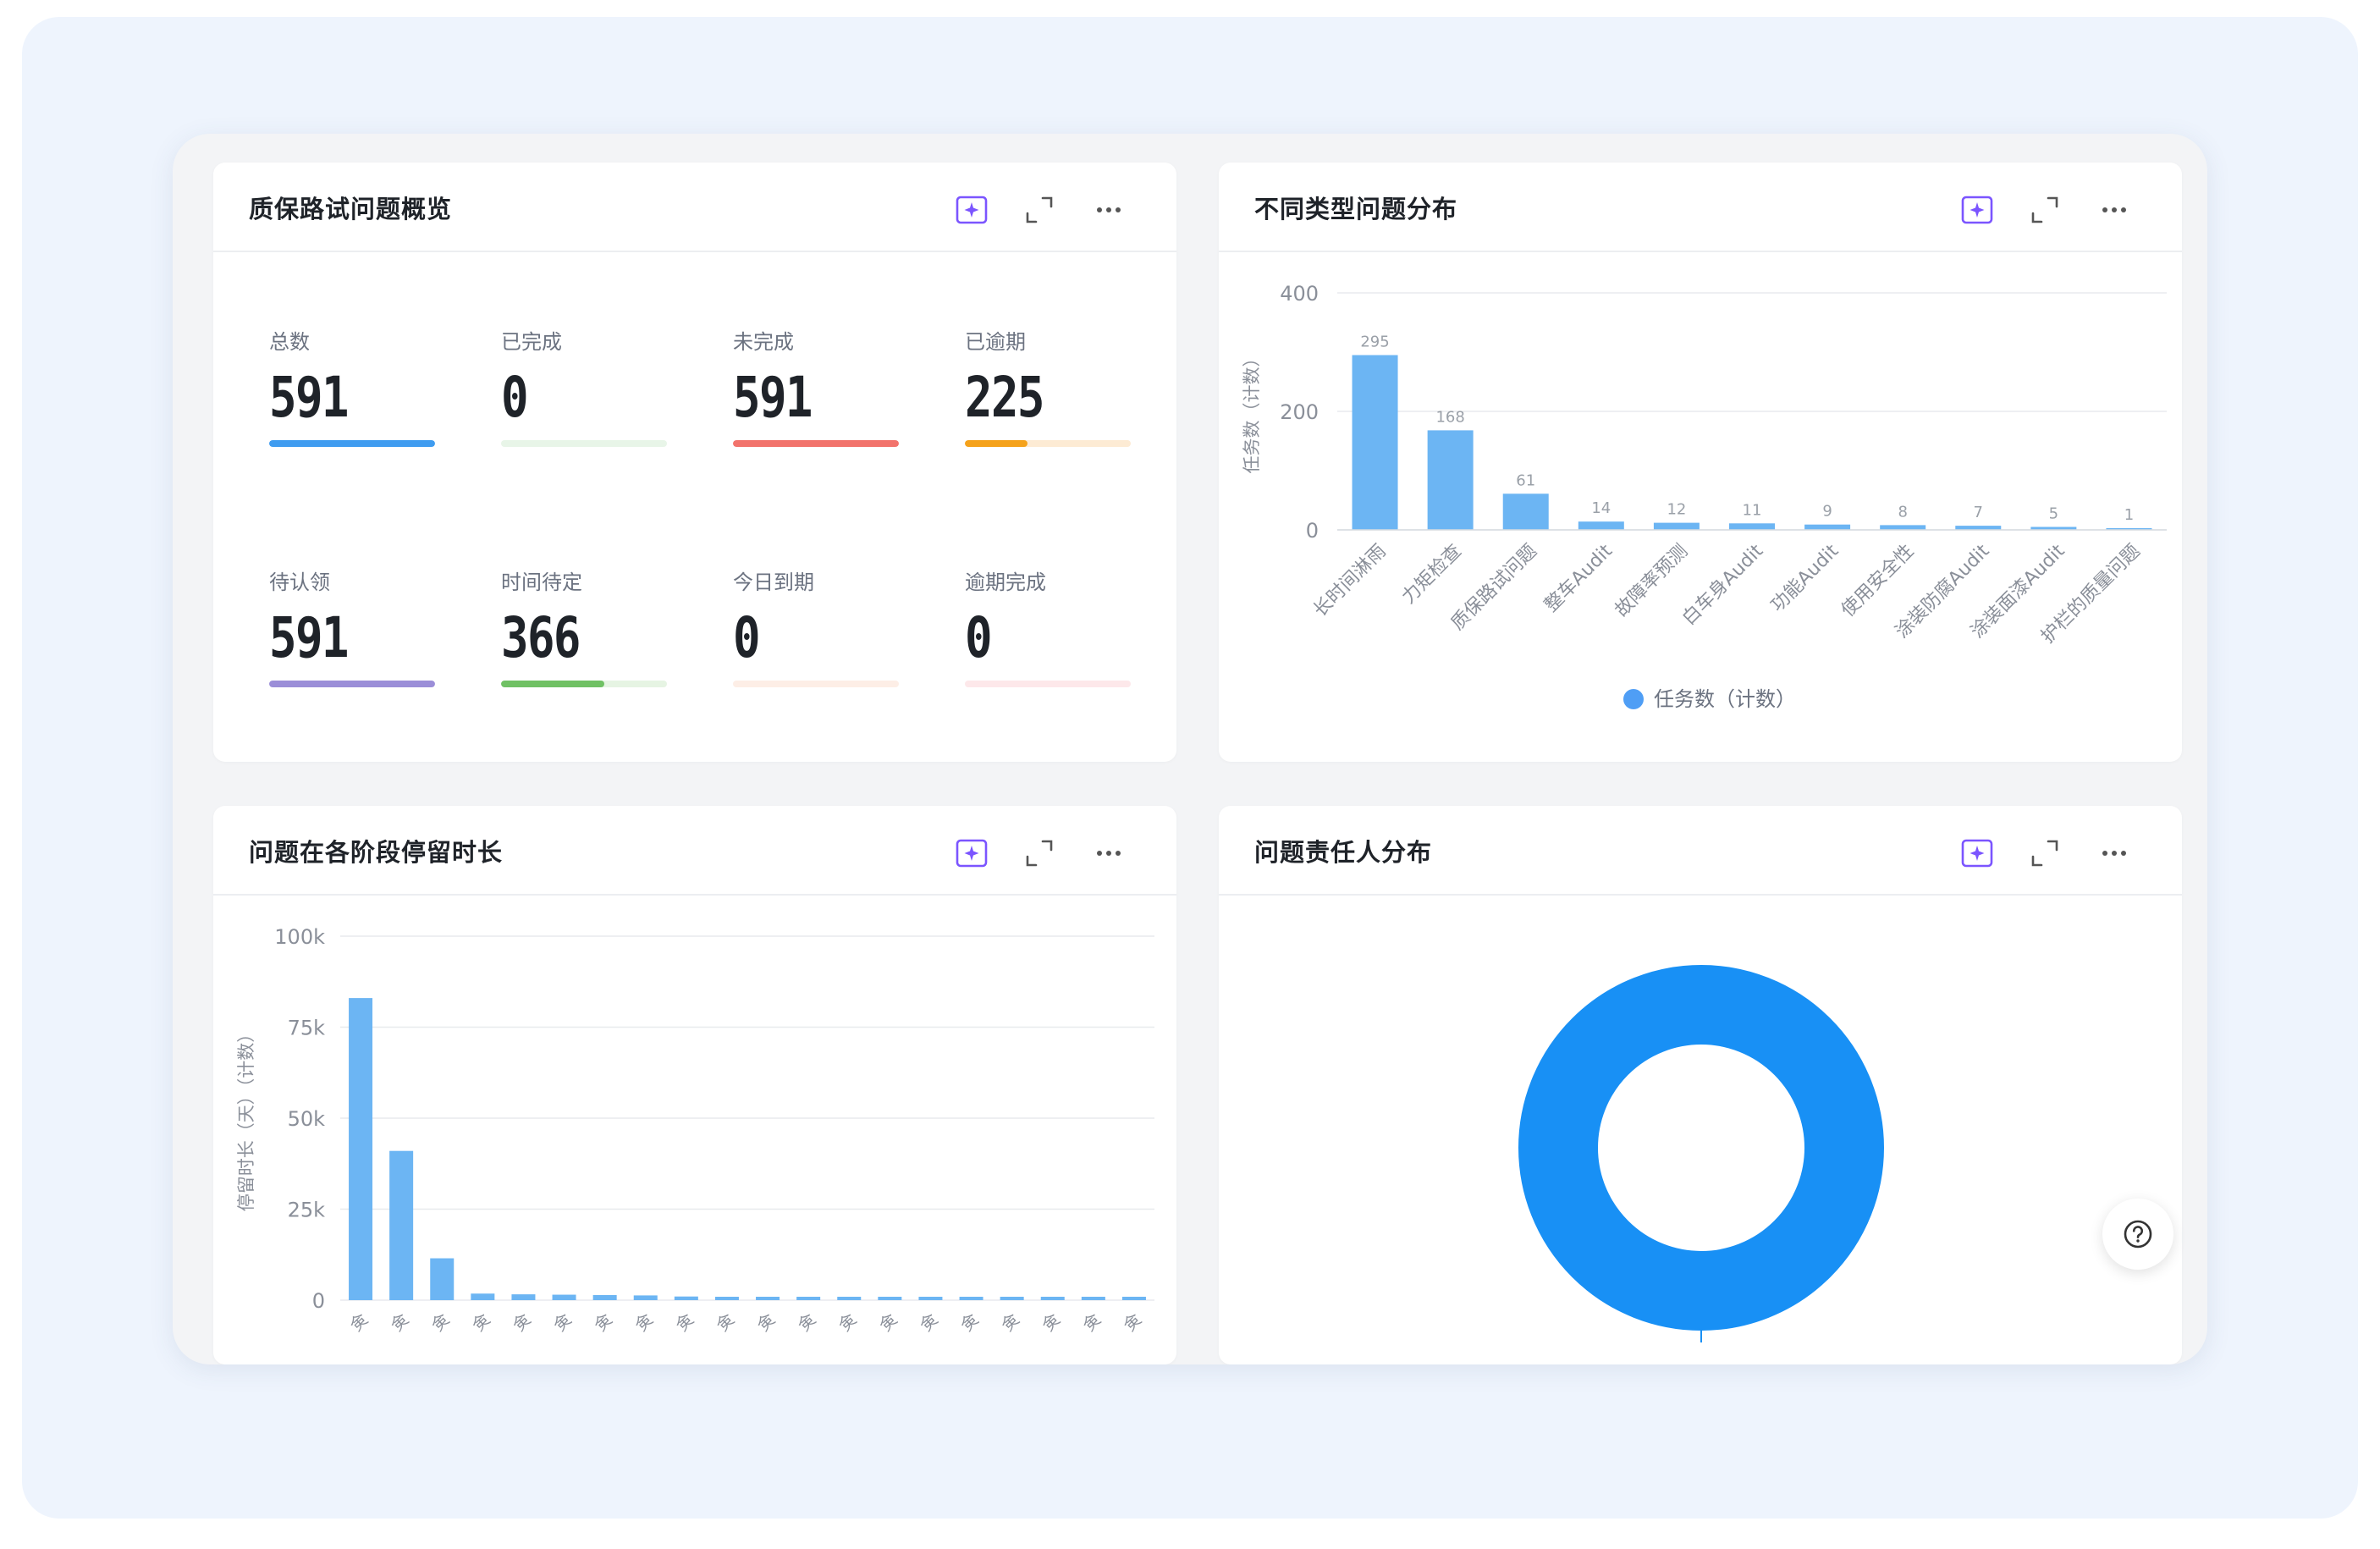  What do you see at coordinates (1006, 582) in the screenshot?
I see `stat-label: 逾期完成` at bounding box center [1006, 582].